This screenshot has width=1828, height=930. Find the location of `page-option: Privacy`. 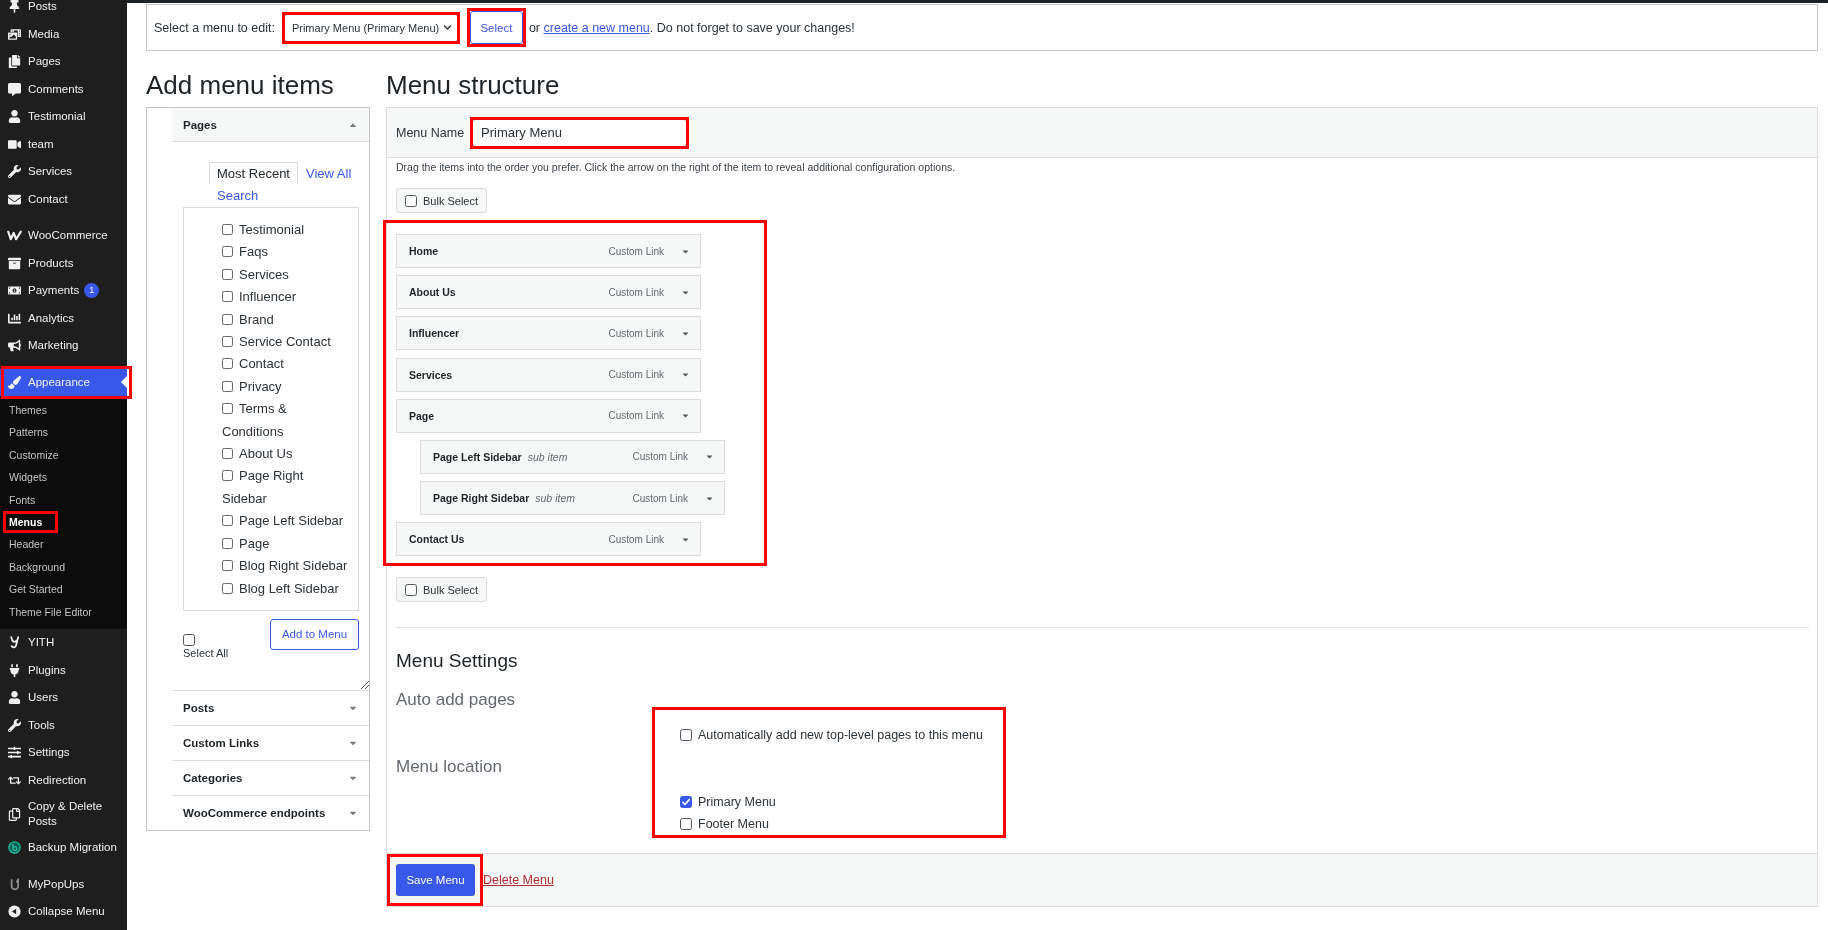

page-option: Privacy is located at coordinates (286, 387).